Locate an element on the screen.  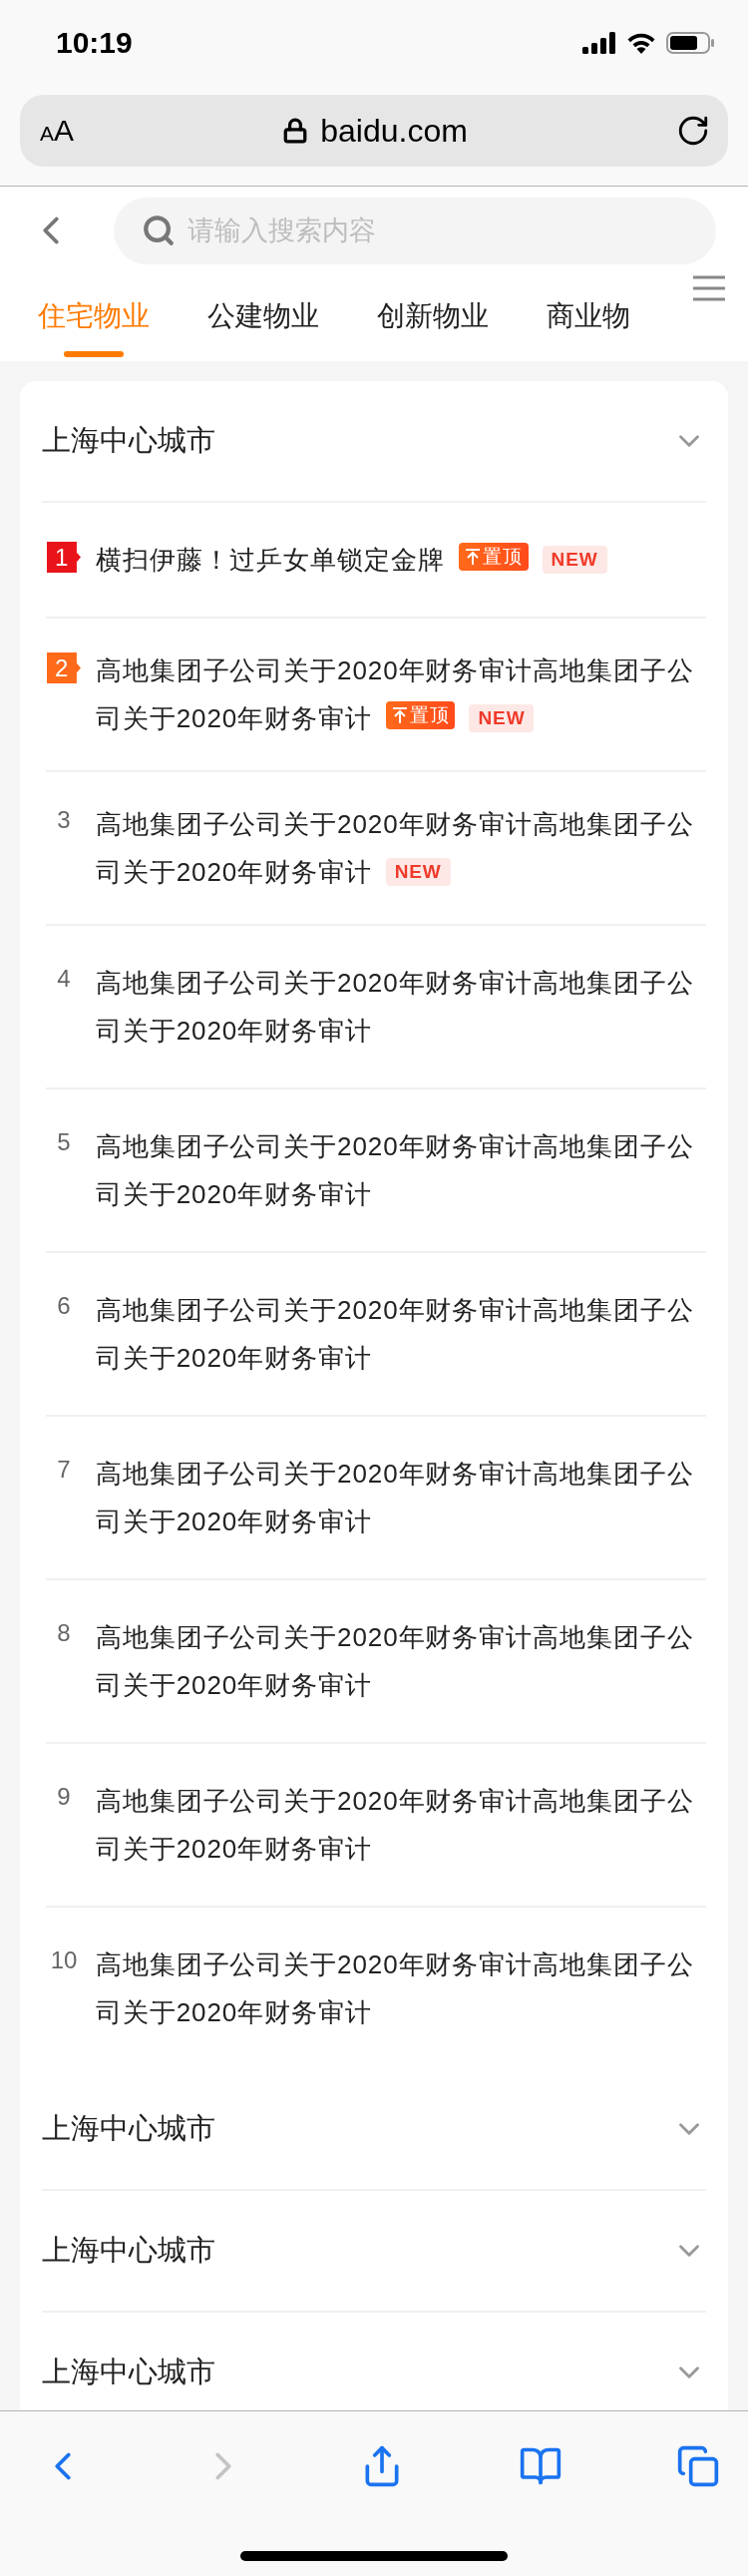
reload-icon is located at coordinates (693, 131).